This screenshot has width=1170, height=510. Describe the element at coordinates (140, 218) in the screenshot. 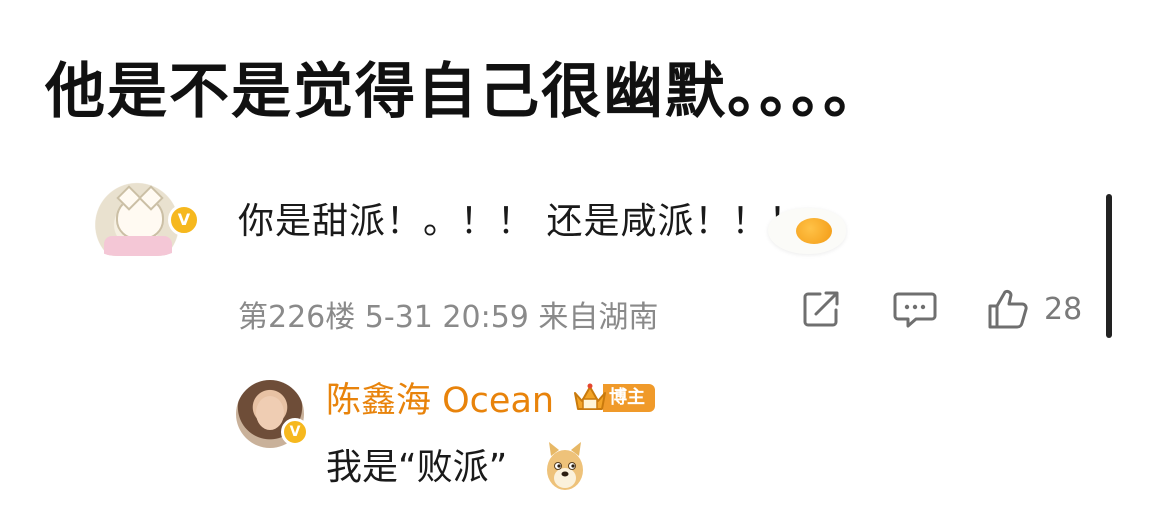

I see `cat-illustration` at that location.